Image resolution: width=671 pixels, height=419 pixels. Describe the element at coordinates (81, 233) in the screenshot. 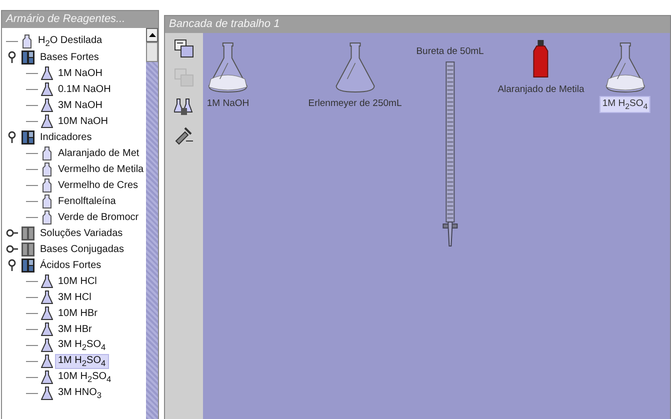

I see `tree-item: Soluções Variadas` at that location.